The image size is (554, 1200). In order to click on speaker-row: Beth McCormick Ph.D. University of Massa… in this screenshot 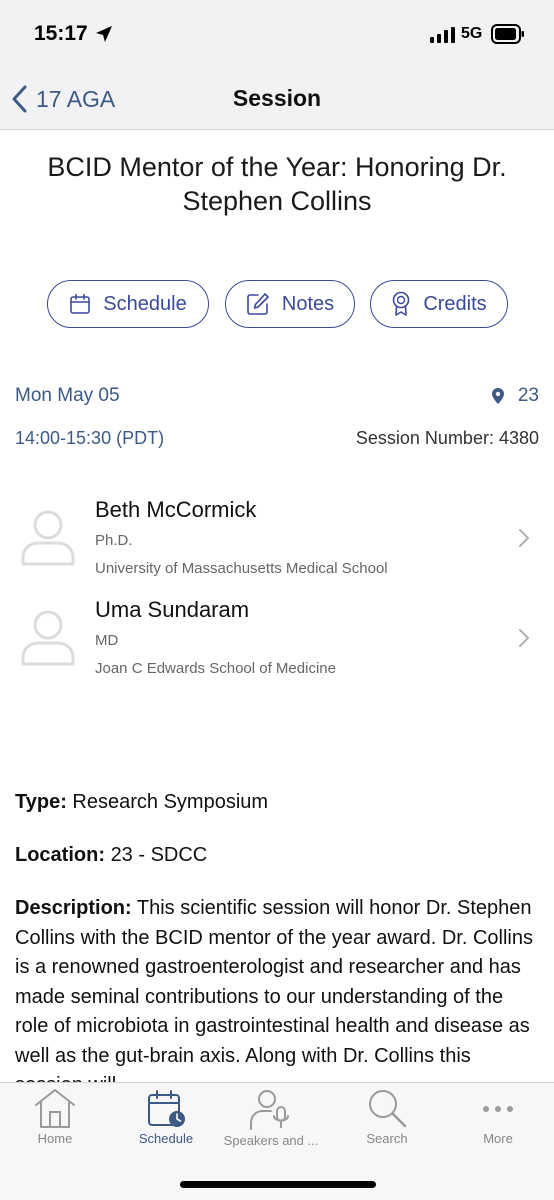, I will do `click(277, 540)`.